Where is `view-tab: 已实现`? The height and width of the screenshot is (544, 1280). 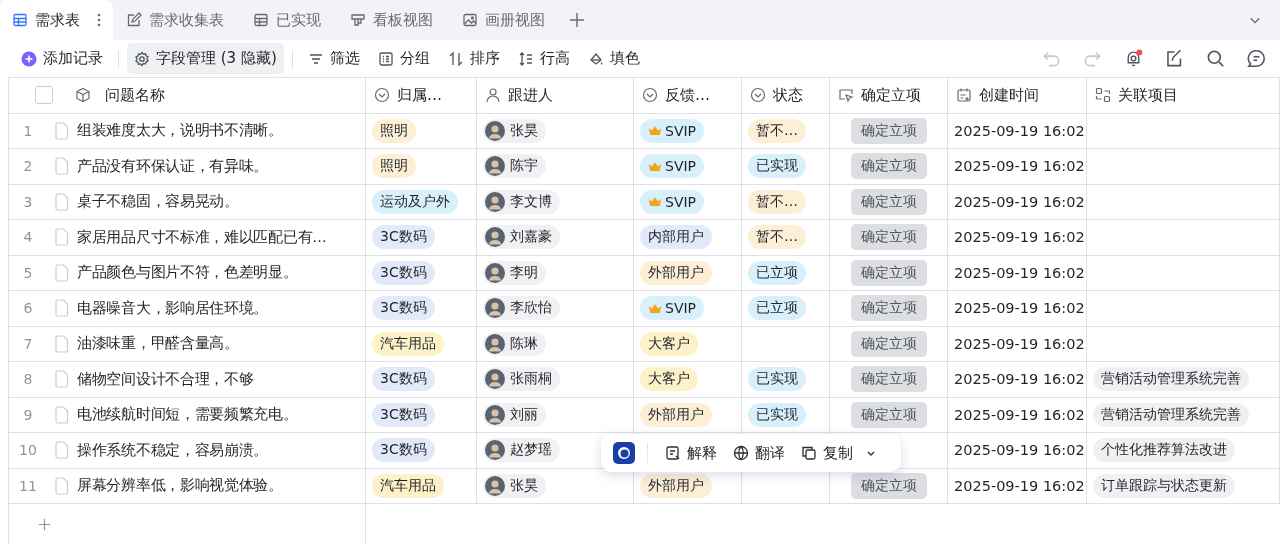 view-tab: 已实现 is located at coordinates (288, 20).